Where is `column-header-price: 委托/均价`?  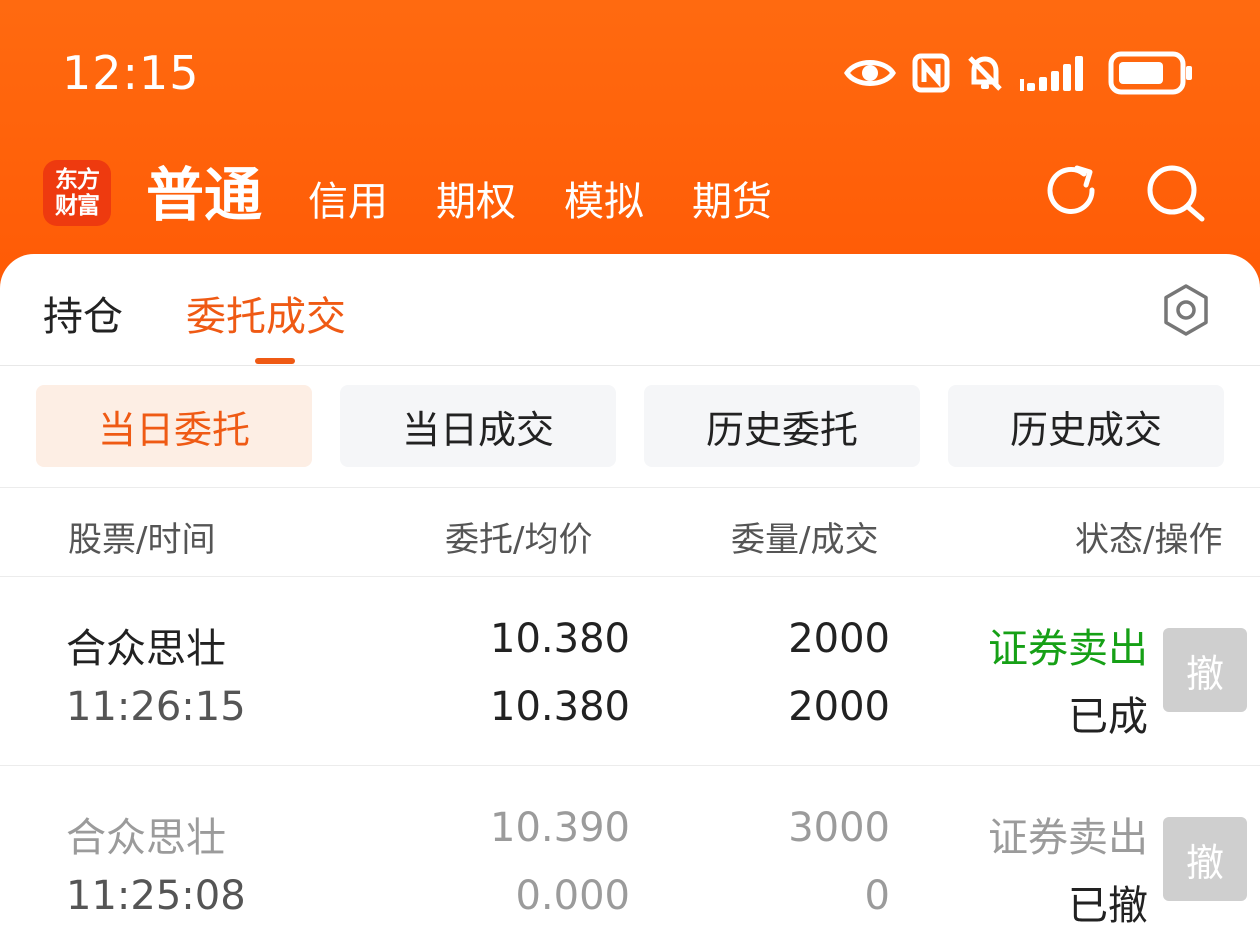
column-header-price: 委托/均价 is located at coordinates (519, 540).